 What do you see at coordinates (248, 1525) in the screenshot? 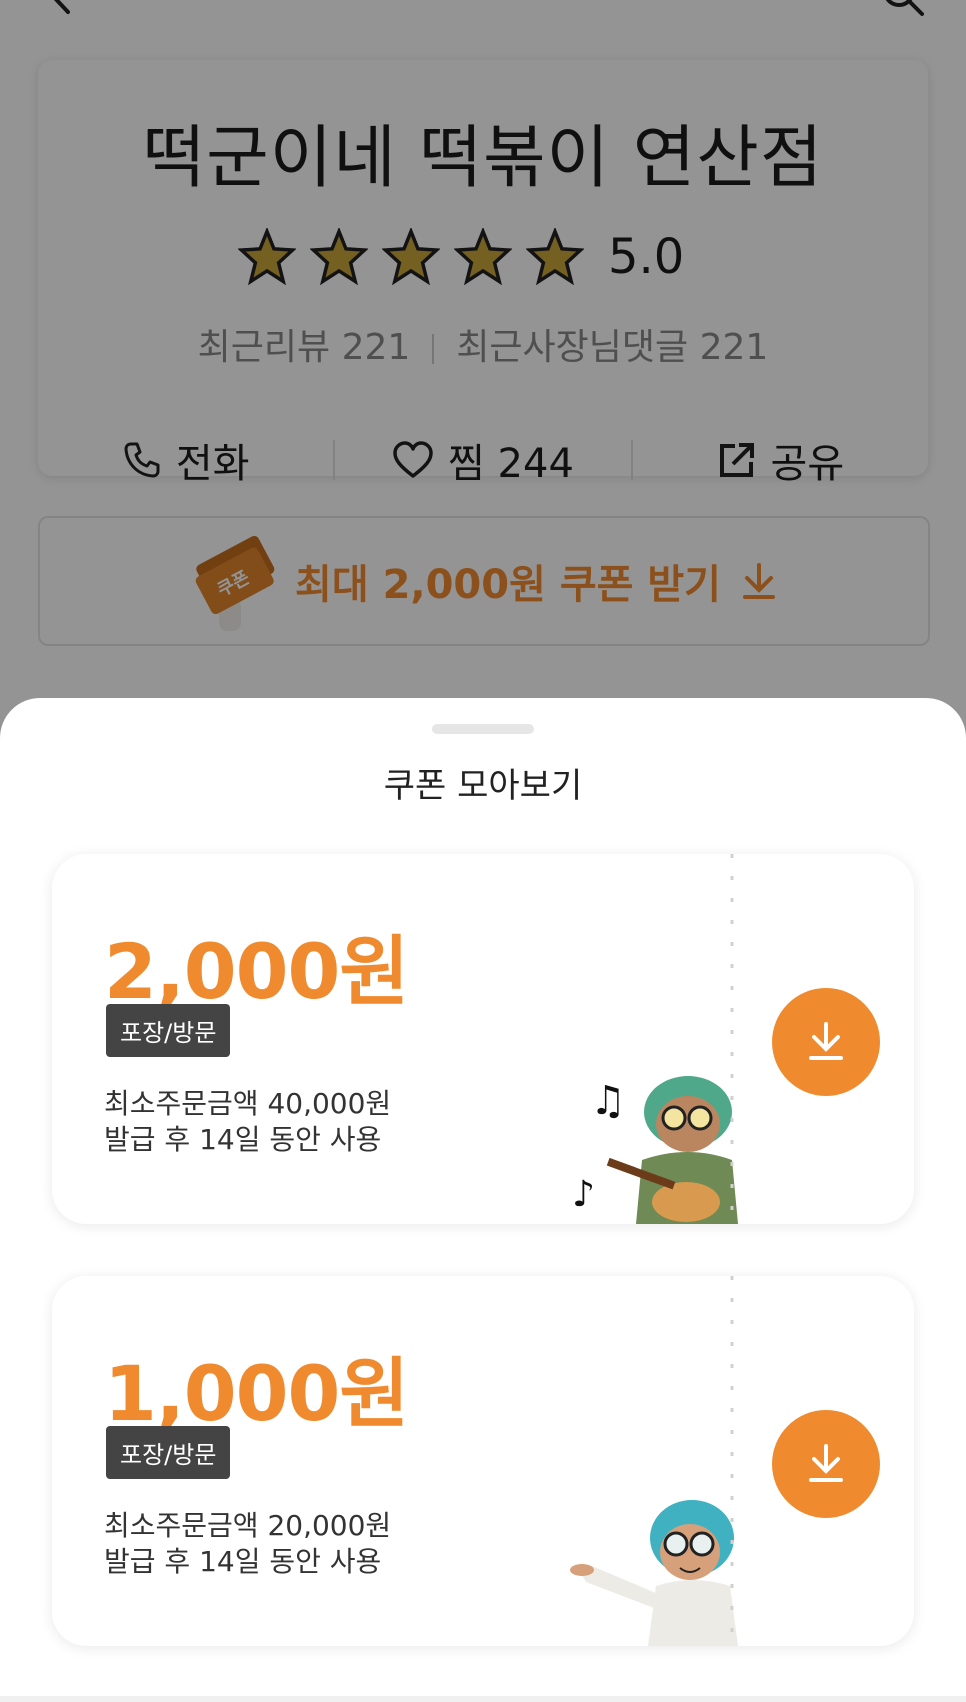
I see `coupon-min-order: 최소주문금액 20,000원` at bounding box center [248, 1525].